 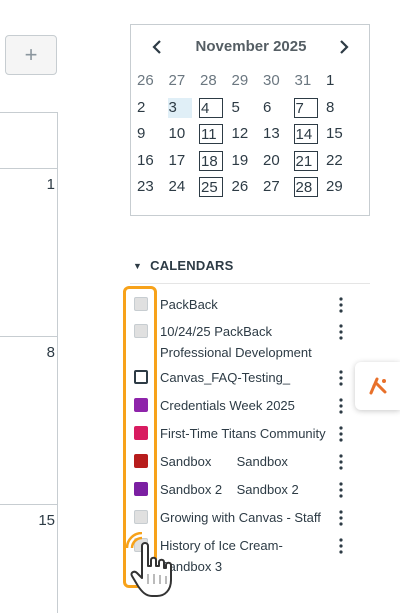 What do you see at coordinates (274, 134) in the screenshot?
I see `mini-calendar-day: 13` at bounding box center [274, 134].